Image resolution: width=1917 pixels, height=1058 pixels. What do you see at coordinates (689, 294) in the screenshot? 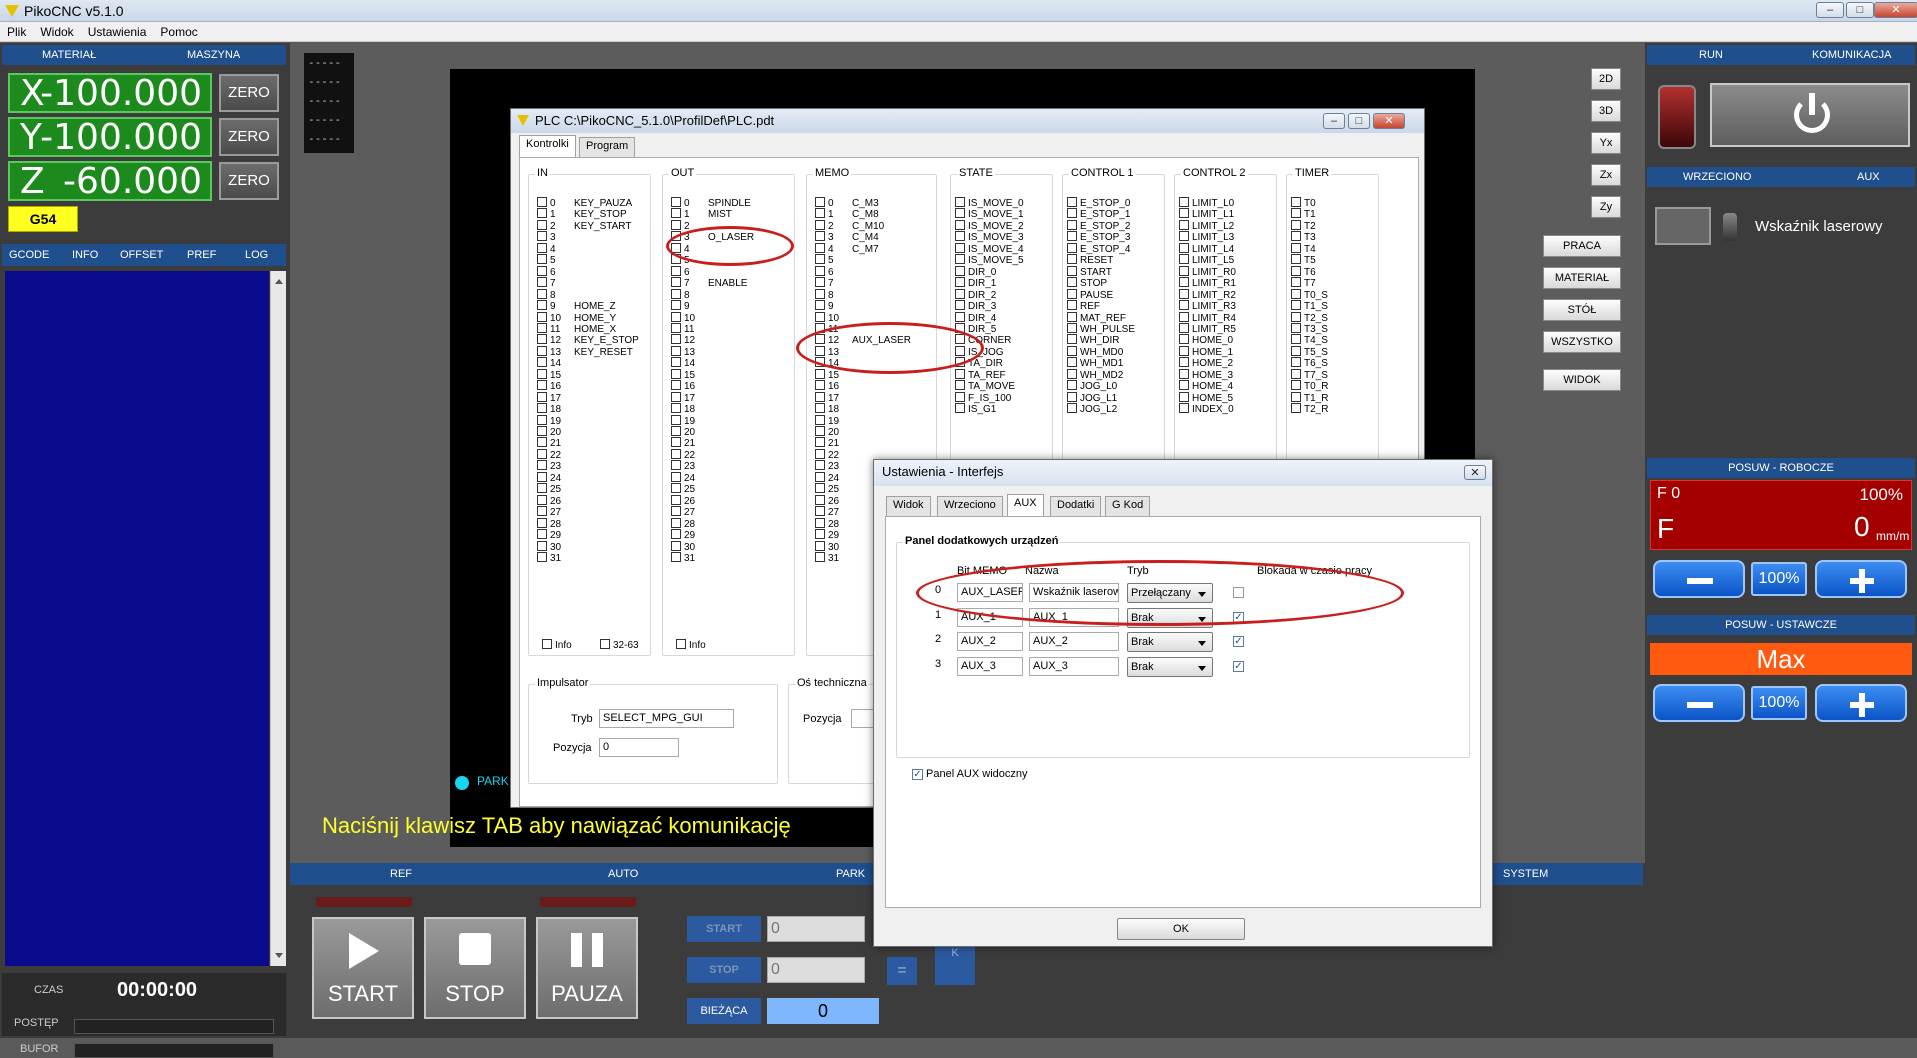
I see `out-bit: 8` at bounding box center [689, 294].